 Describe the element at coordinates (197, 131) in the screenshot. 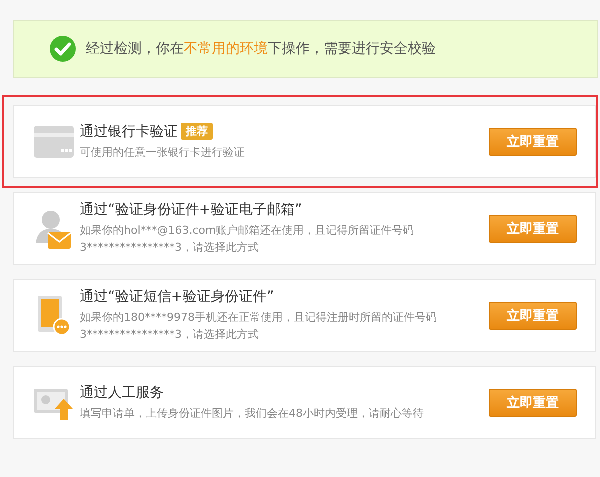

I see `recommended-badge: 推荐` at that location.